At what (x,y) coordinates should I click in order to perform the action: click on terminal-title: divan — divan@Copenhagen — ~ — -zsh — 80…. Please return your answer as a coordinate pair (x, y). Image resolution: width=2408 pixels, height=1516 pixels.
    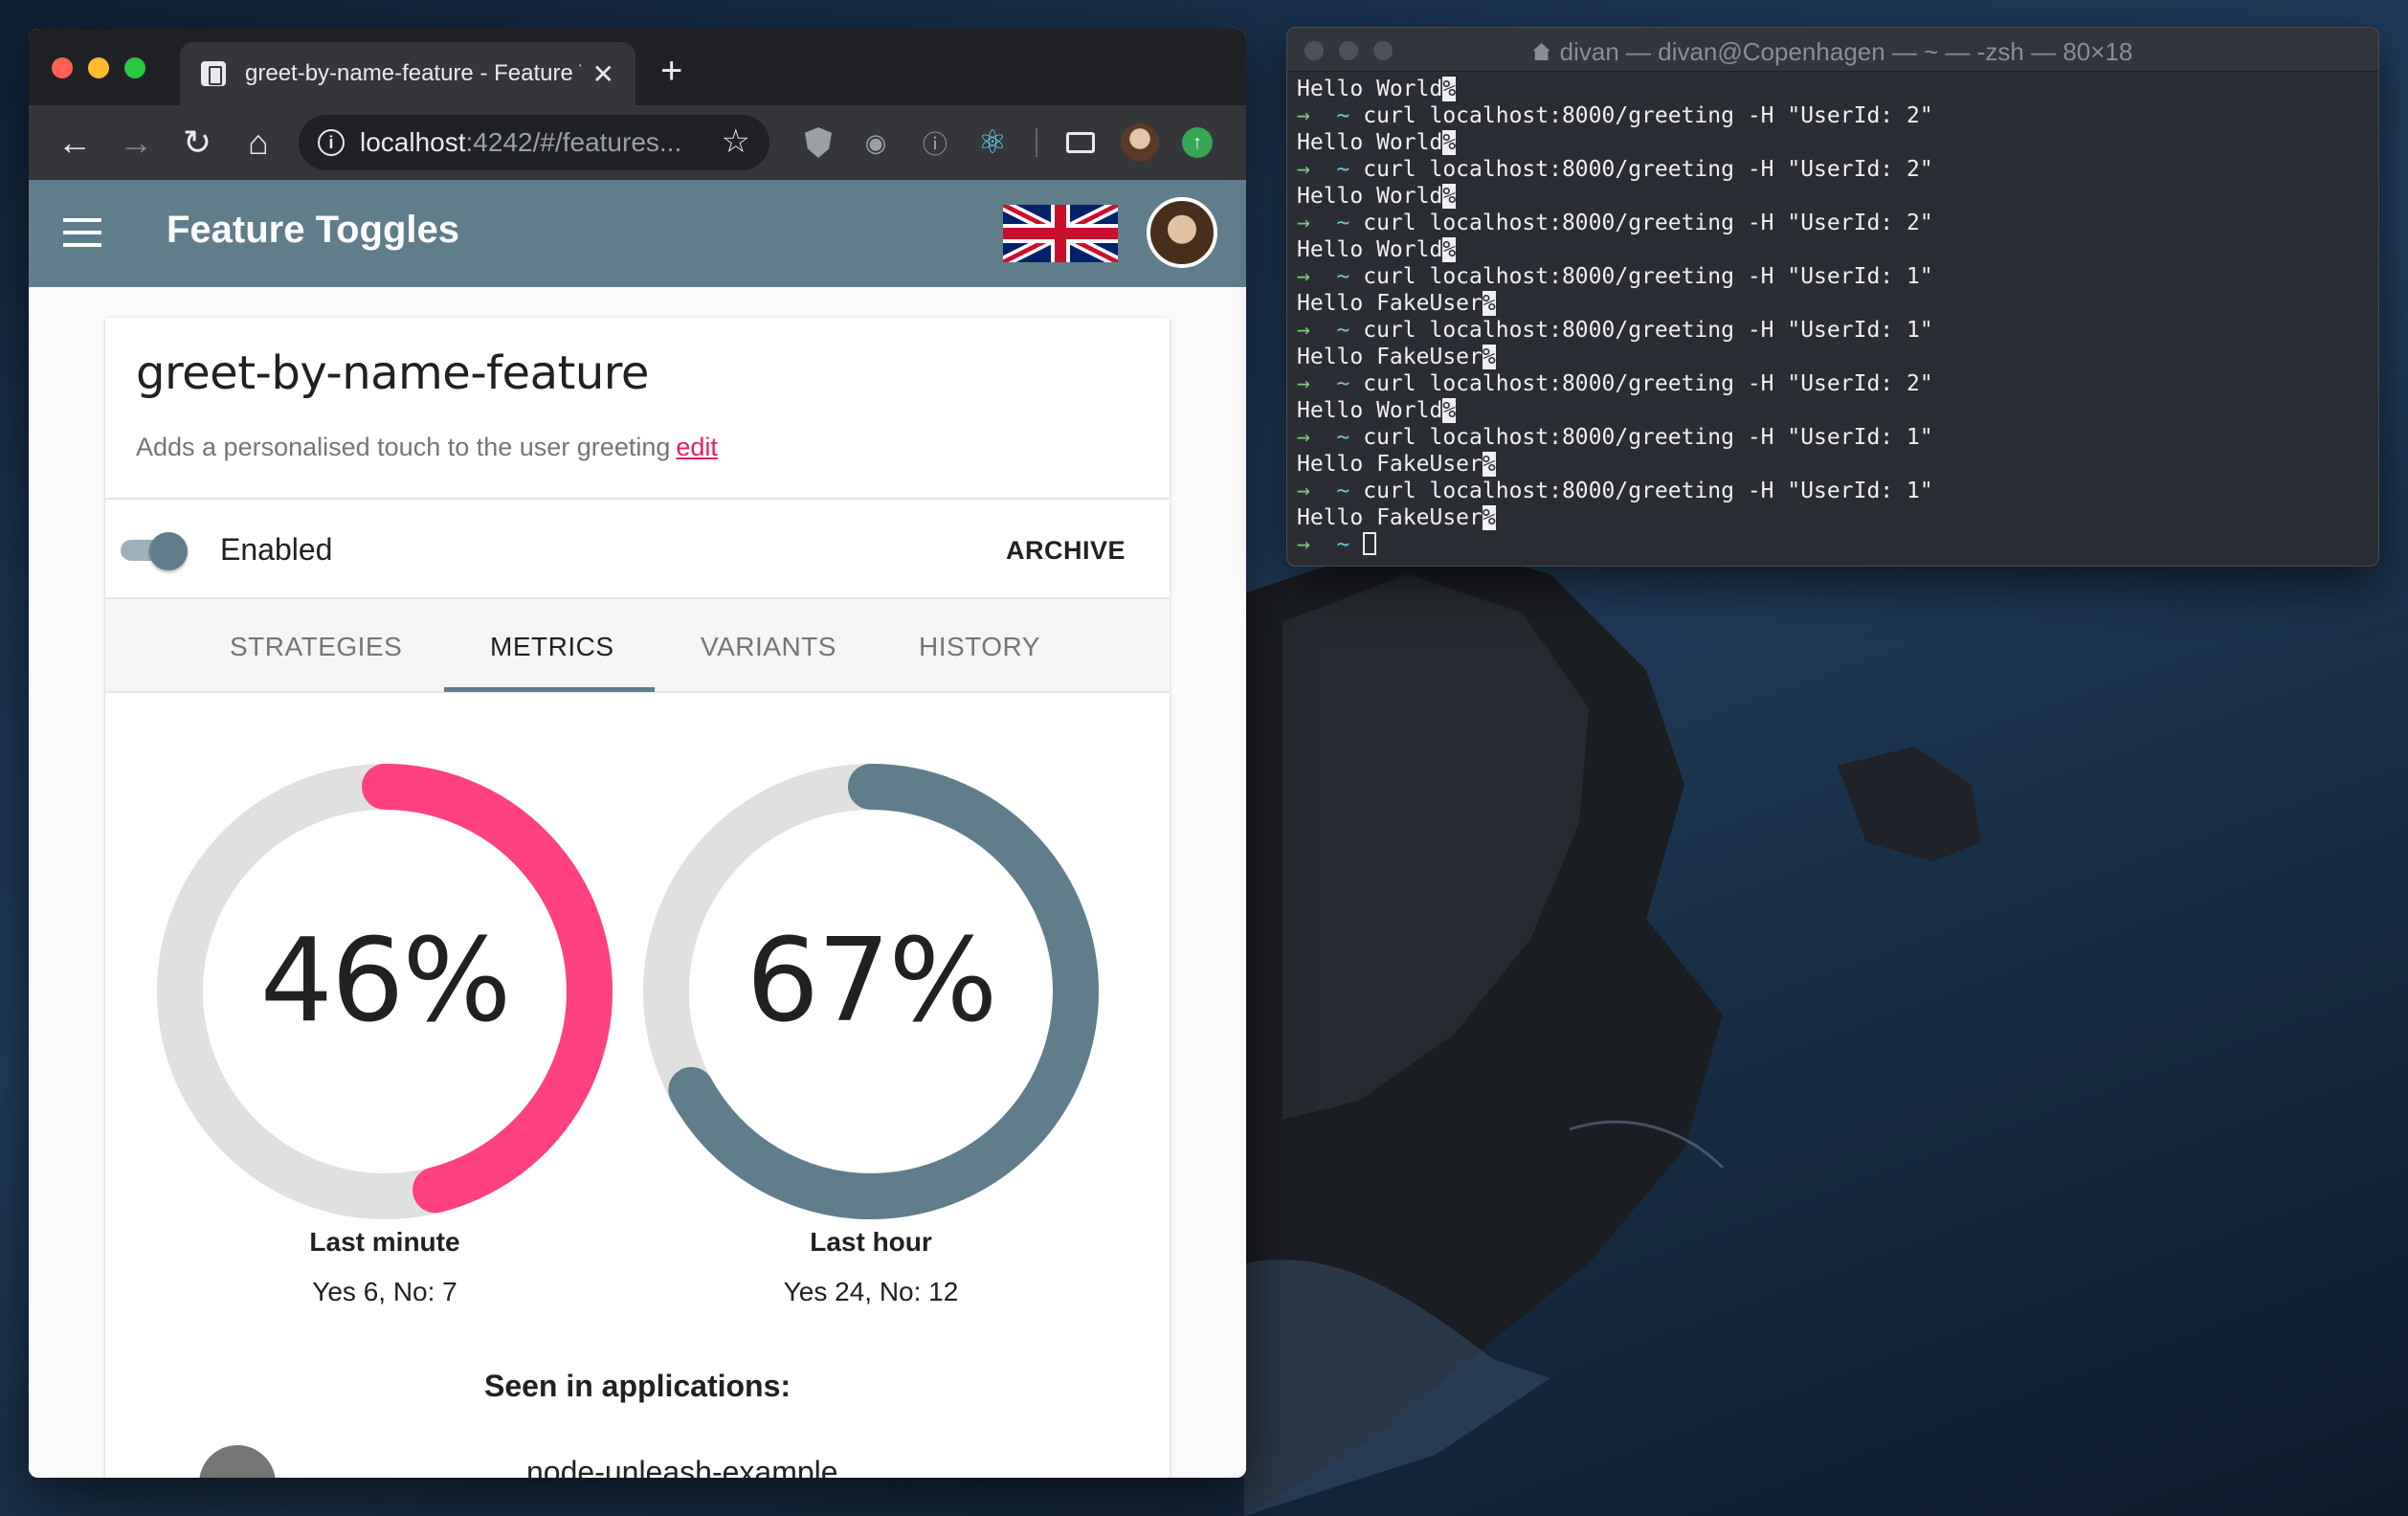
    Looking at the image, I should click on (1833, 52).